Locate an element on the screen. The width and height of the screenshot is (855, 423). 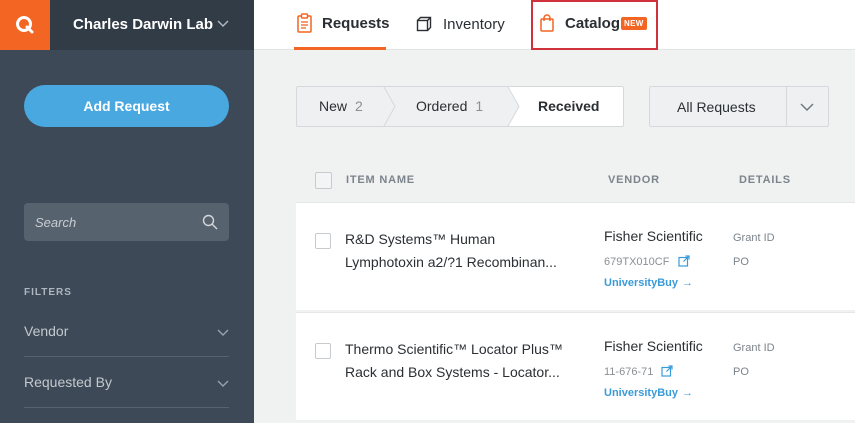
segment-label: Ordered is located at coordinates (442, 106).